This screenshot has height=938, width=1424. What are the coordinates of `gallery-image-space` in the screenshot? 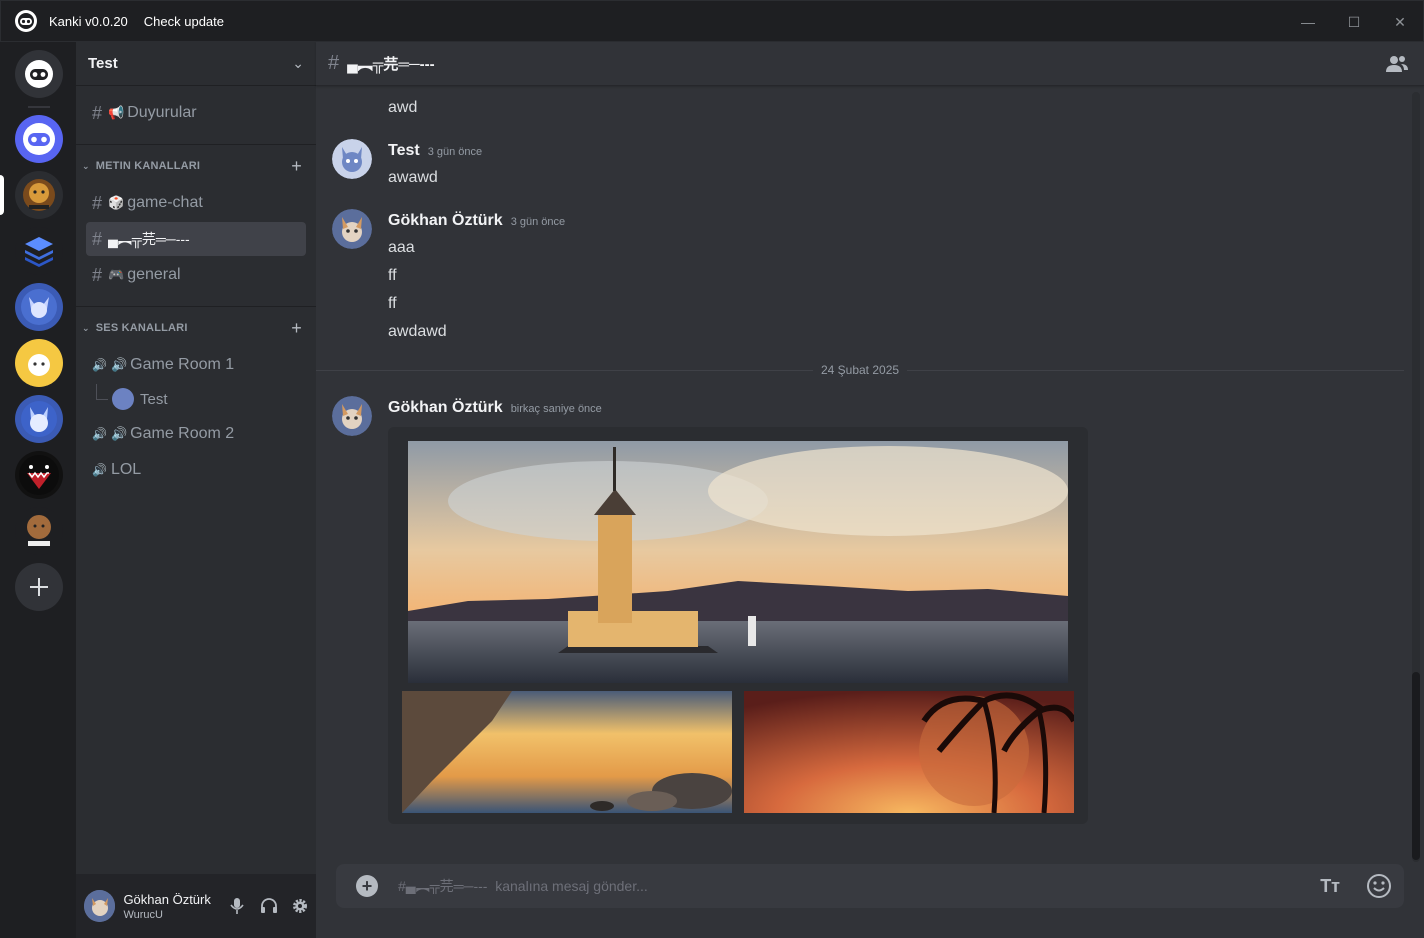 It's located at (909, 752).